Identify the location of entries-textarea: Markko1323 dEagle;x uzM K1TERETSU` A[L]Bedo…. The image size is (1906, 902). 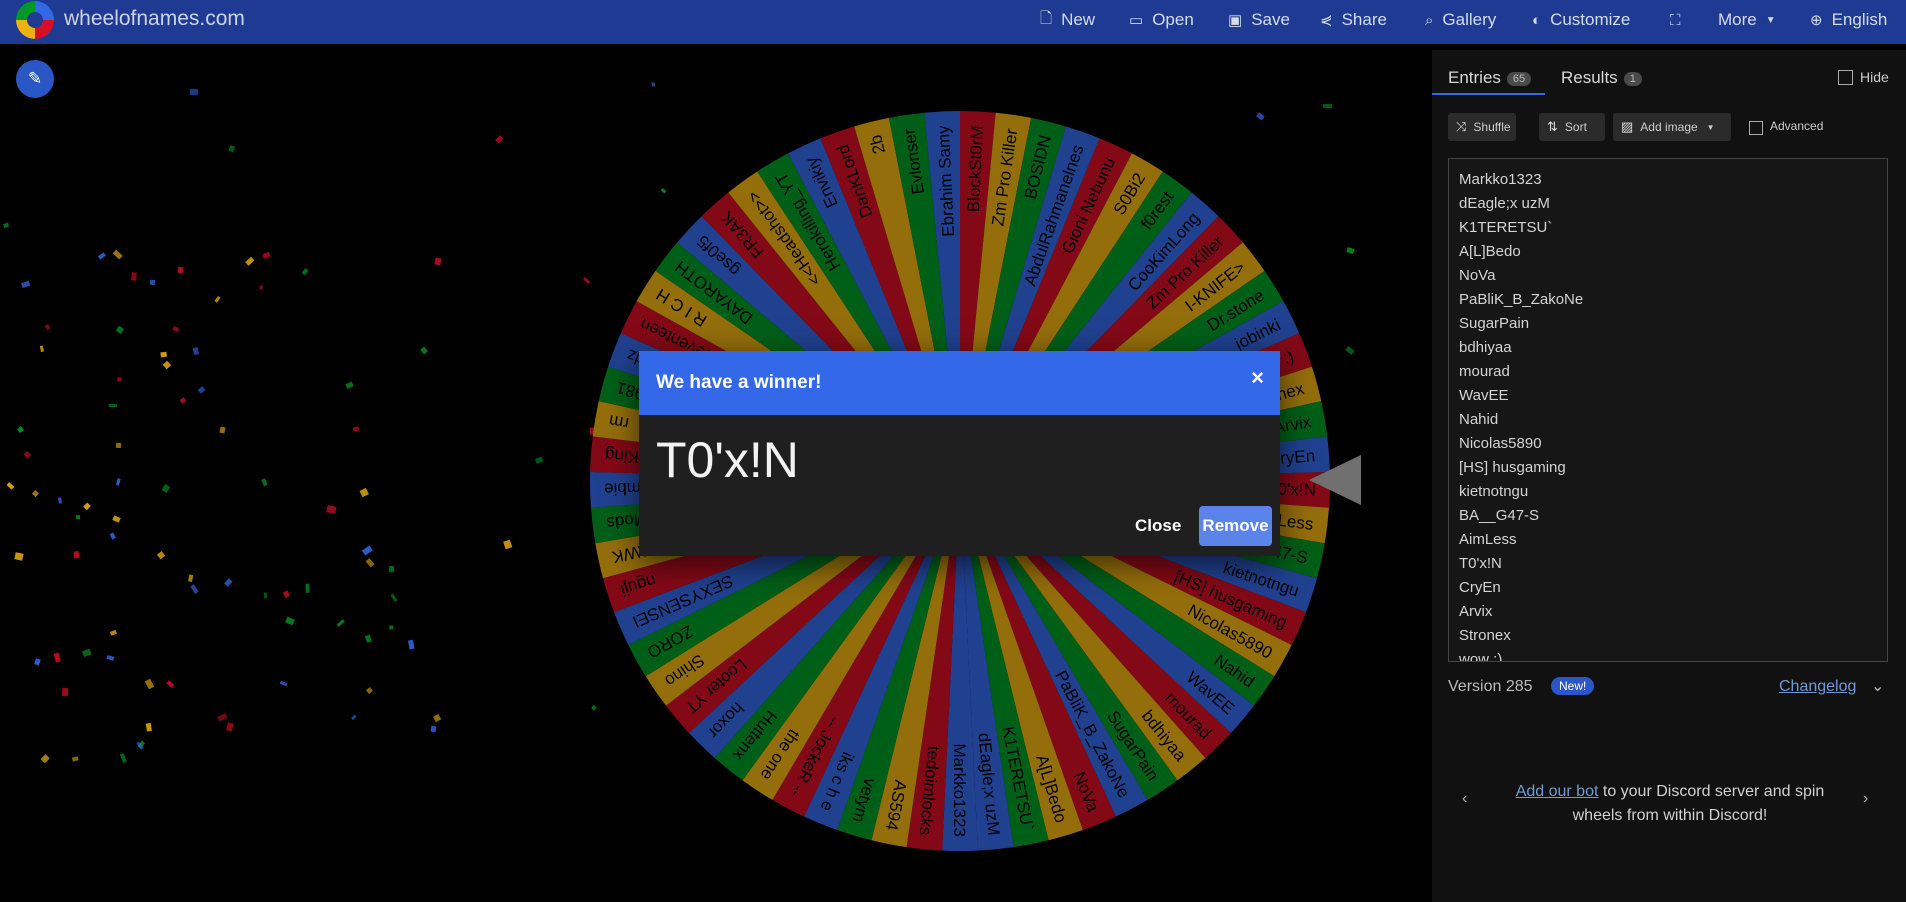
(1668, 410).